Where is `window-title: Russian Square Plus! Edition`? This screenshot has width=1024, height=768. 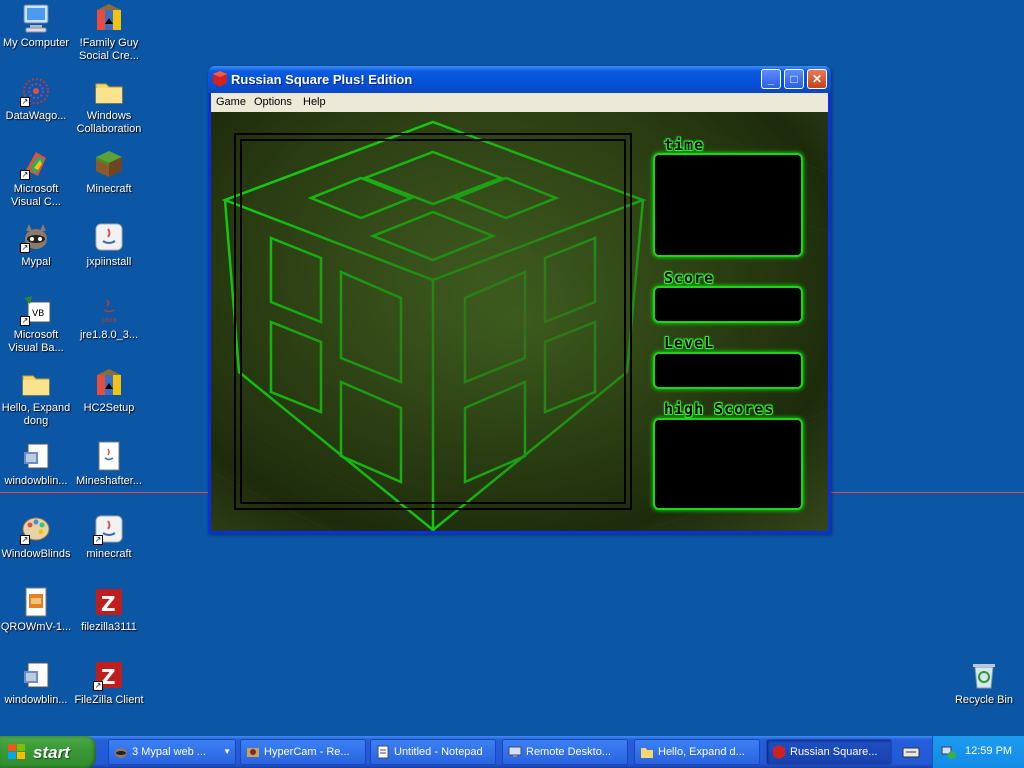 window-title: Russian Square Plus! Edition is located at coordinates (322, 79).